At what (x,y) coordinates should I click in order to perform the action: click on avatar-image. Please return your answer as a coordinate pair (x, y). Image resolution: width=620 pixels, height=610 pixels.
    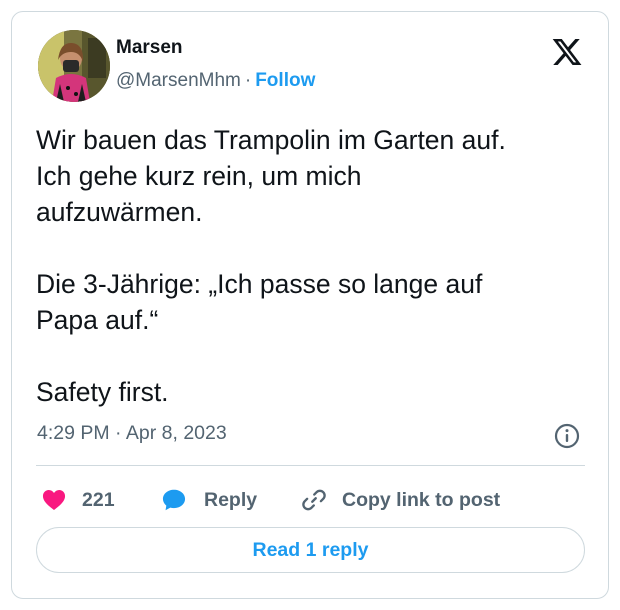
    Looking at the image, I should click on (74, 66).